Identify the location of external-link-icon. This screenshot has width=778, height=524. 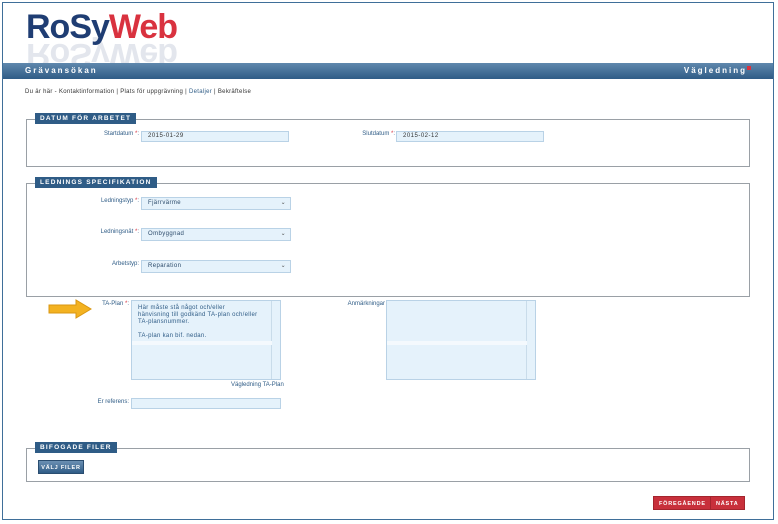
(749, 68).